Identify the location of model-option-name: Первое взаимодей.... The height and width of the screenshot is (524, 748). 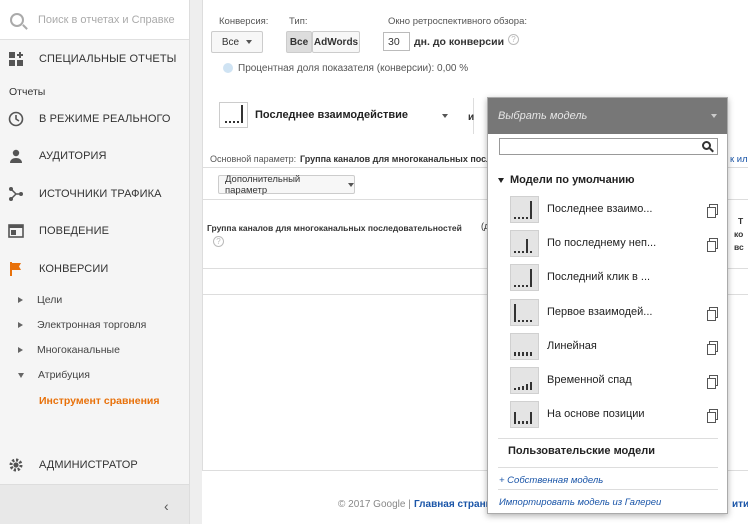
(600, 312).